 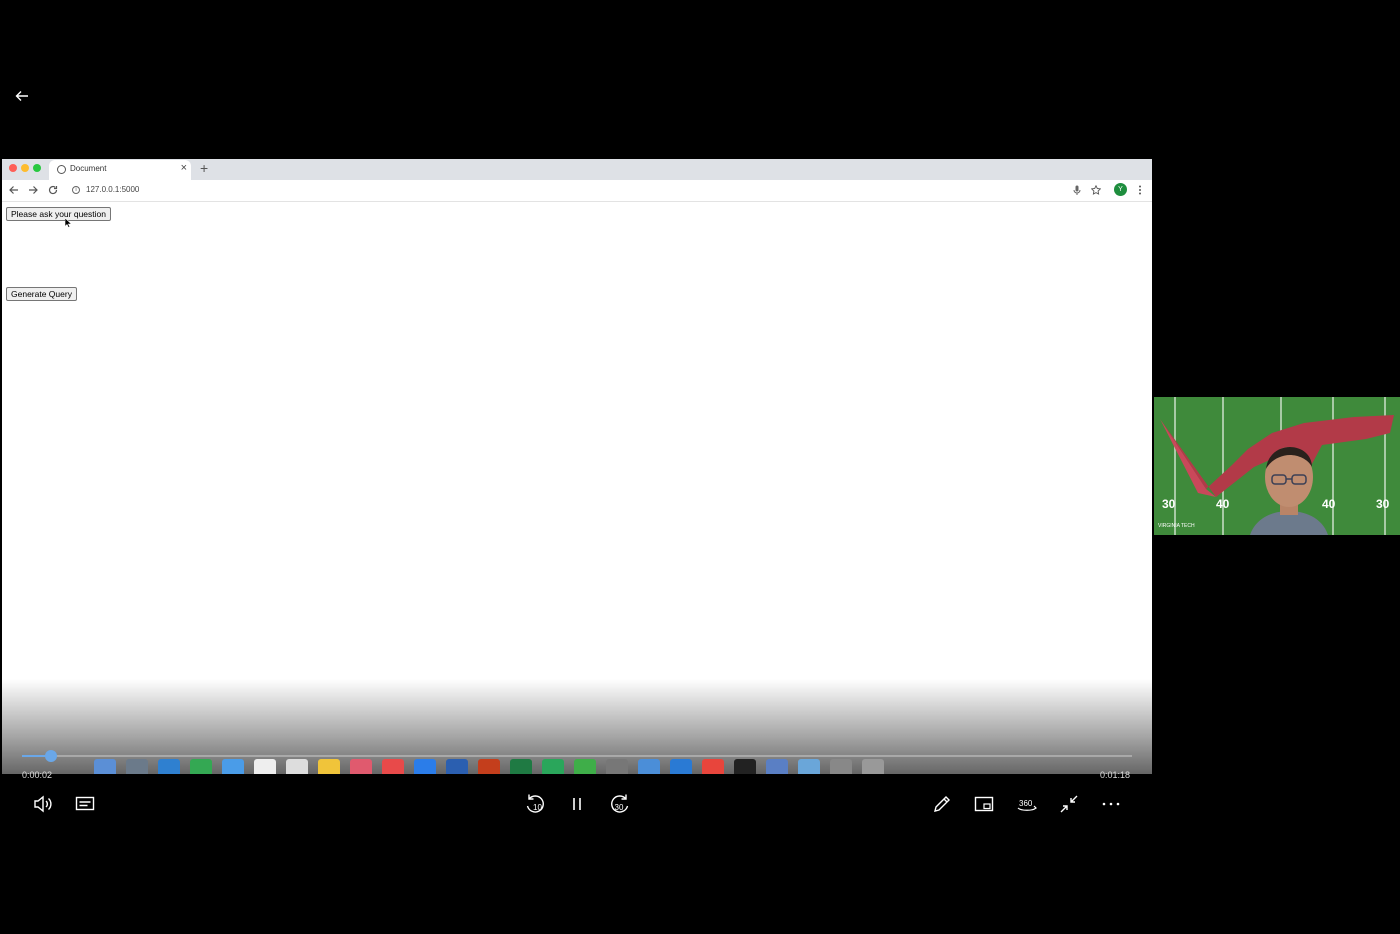 I want to click on generate-query-button: Generate Query, so click(x=41, y=294).